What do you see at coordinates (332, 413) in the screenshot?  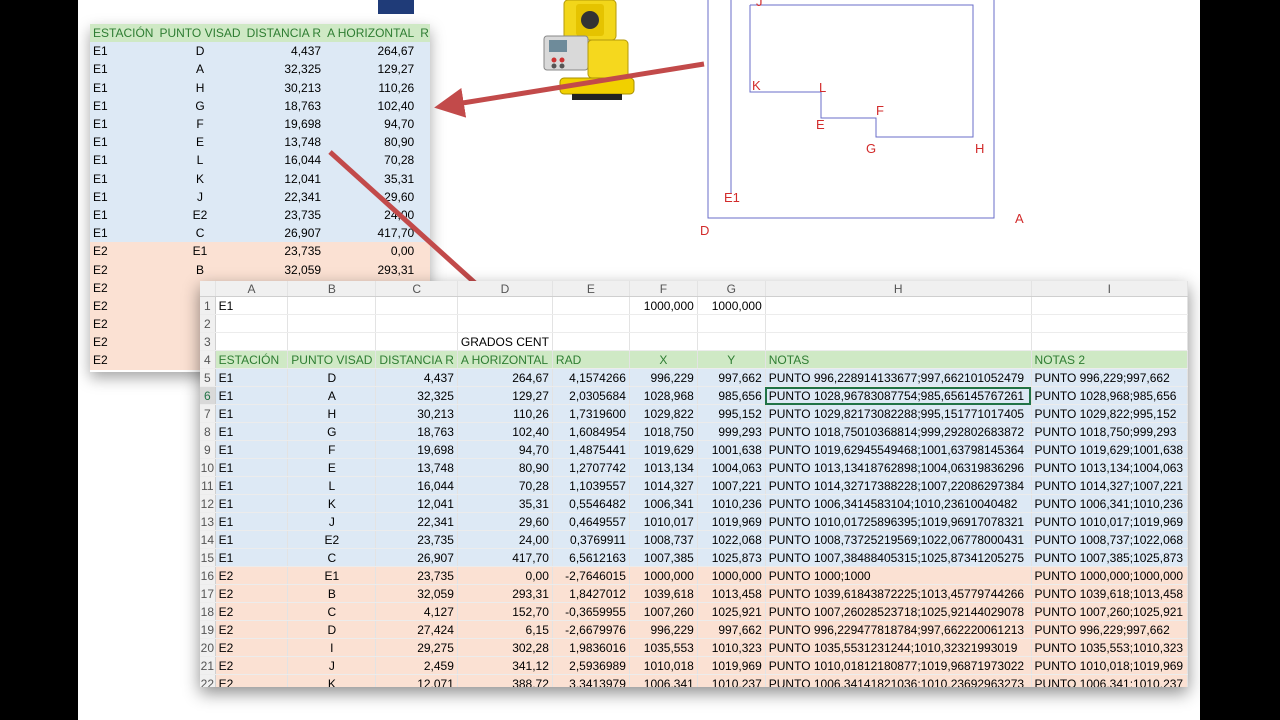 I see `cell-b: H` at bounding box center [332, 413].